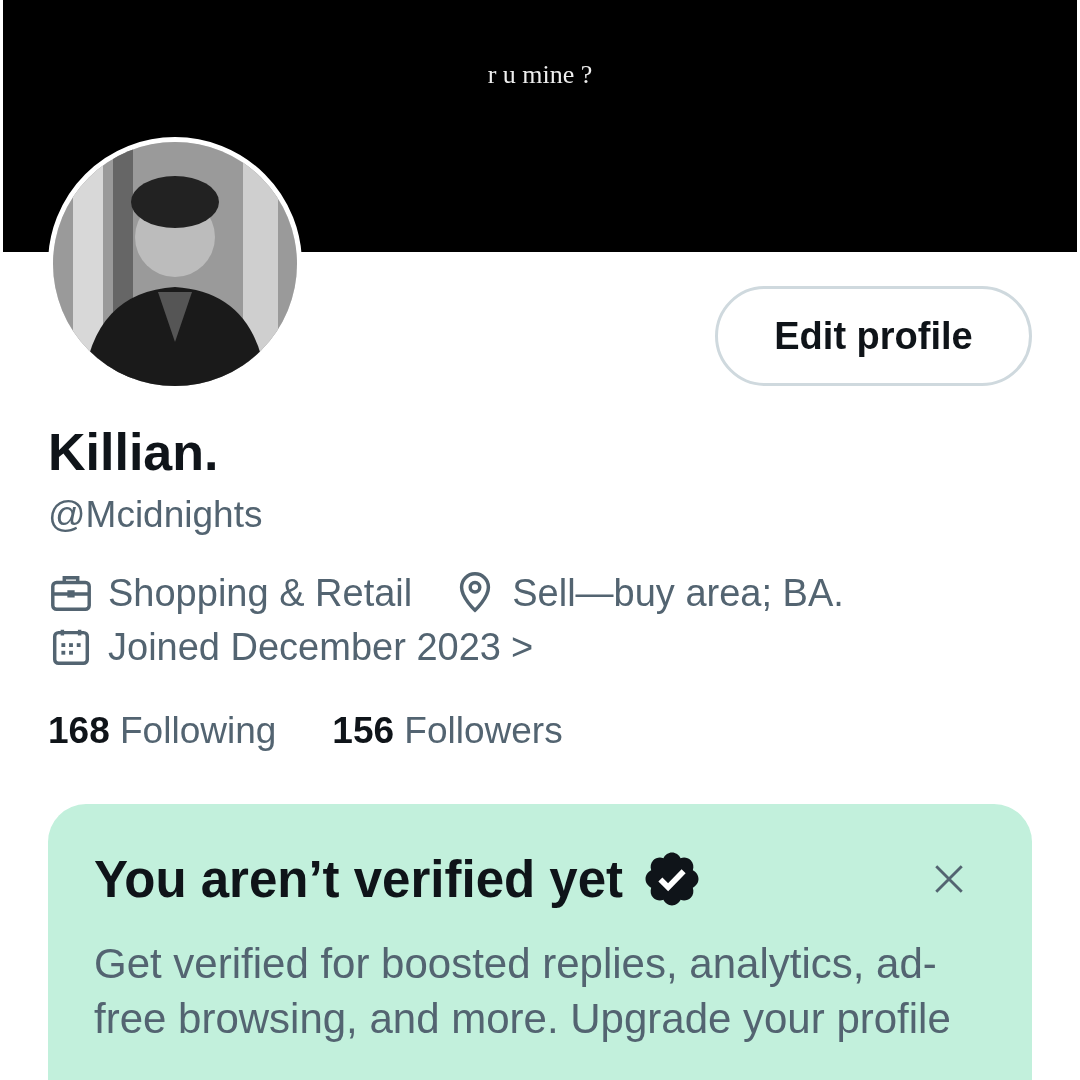  What do you see at coordinates (523, 991) in the screenshot?
I see `card-description: Get verified for boosted replies, analytics, ad-free browsing, and more. Upgrade your profile` at bounding box center [523, 991].